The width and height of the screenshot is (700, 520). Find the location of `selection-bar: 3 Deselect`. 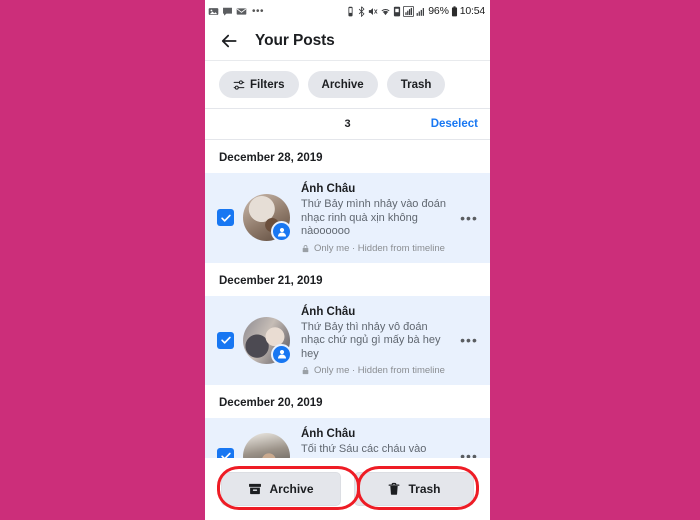

selection-bar: 3 Deselect is located at coordinates (347, 124).